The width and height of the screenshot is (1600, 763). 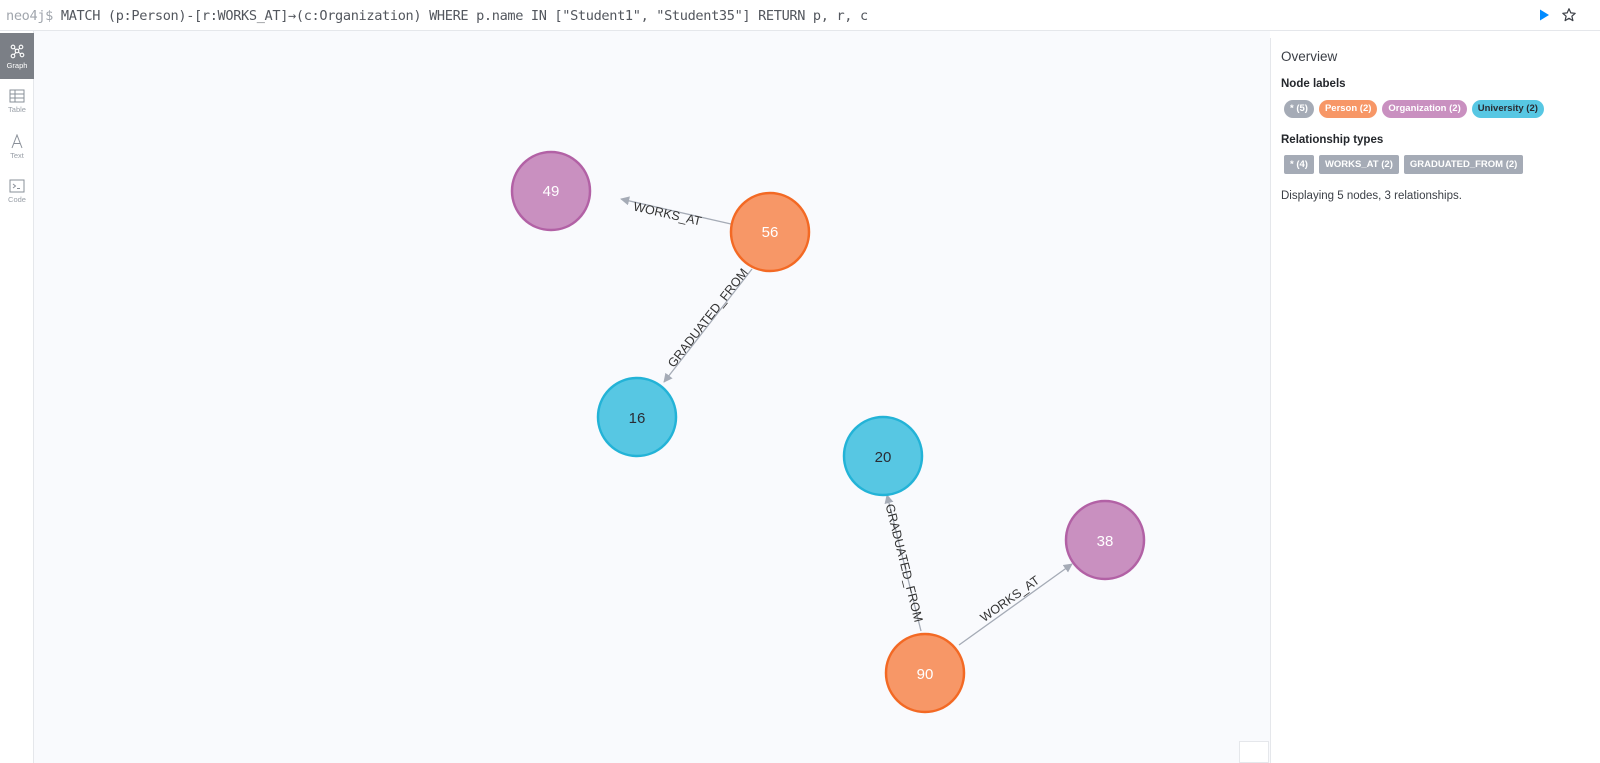 What do you see at coordinates (17, 199) in the screenshot?
I see `code-view-label: Code` at bounding box center [17, 199].